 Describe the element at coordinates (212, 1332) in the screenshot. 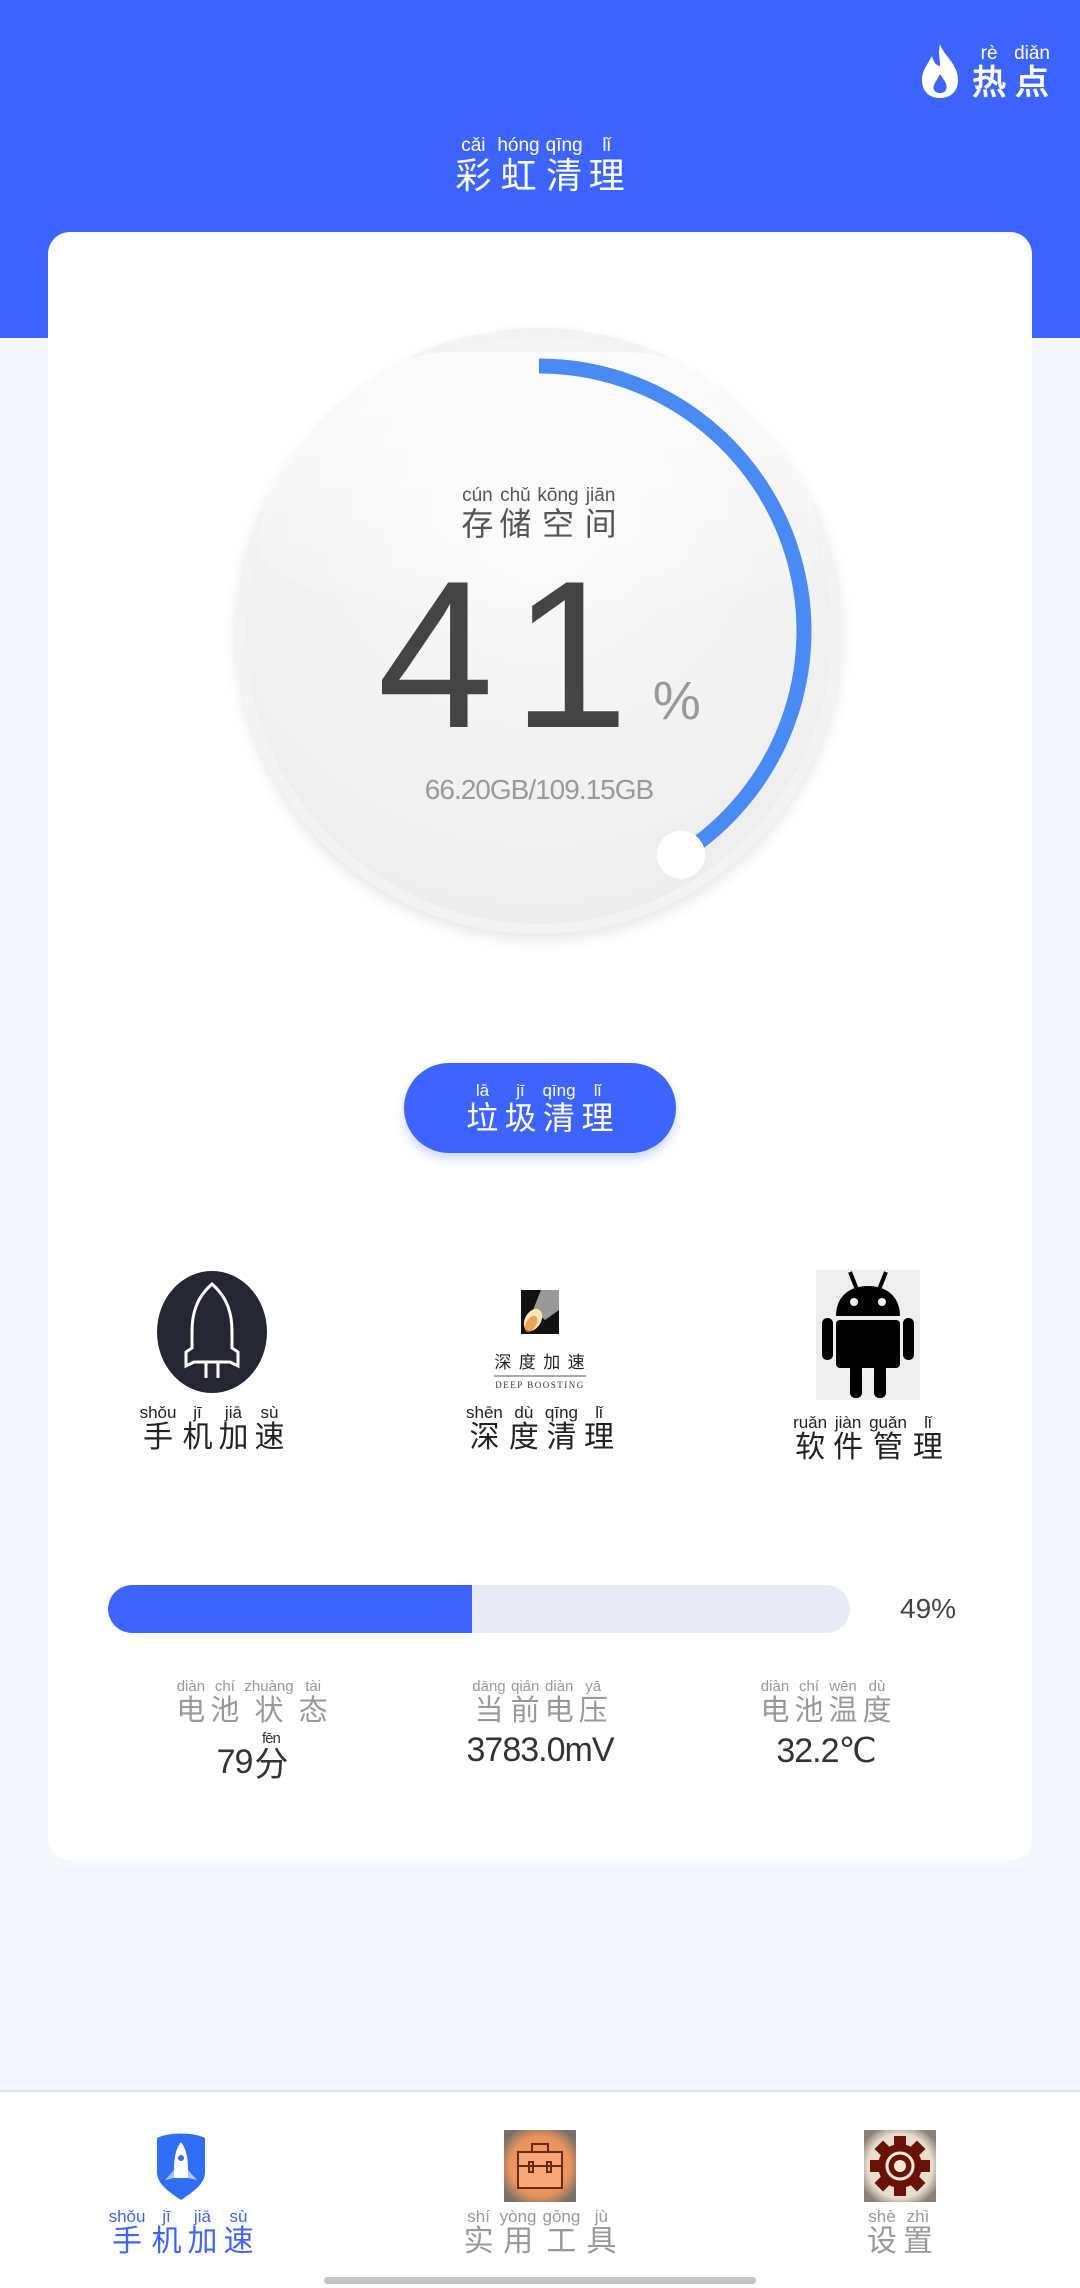

I see `rocket-icon` at that location.